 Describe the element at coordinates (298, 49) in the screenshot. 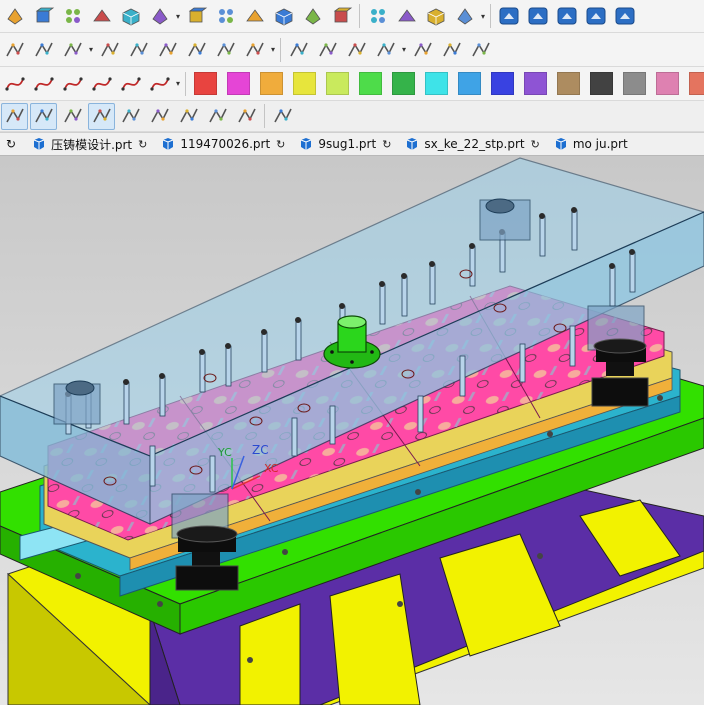

I see `datum-icon` at that location.